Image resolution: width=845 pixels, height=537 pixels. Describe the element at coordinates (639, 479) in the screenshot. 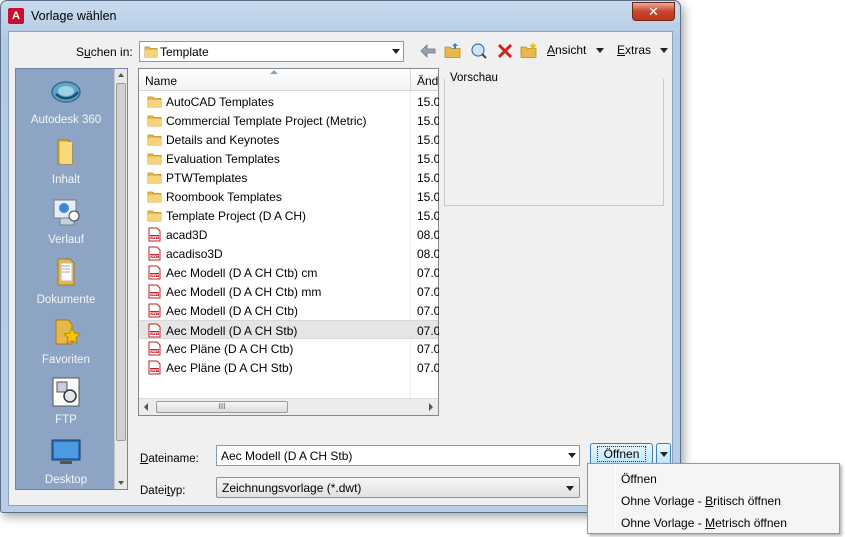

I see `menu-item-open: Öffnen` at that location.